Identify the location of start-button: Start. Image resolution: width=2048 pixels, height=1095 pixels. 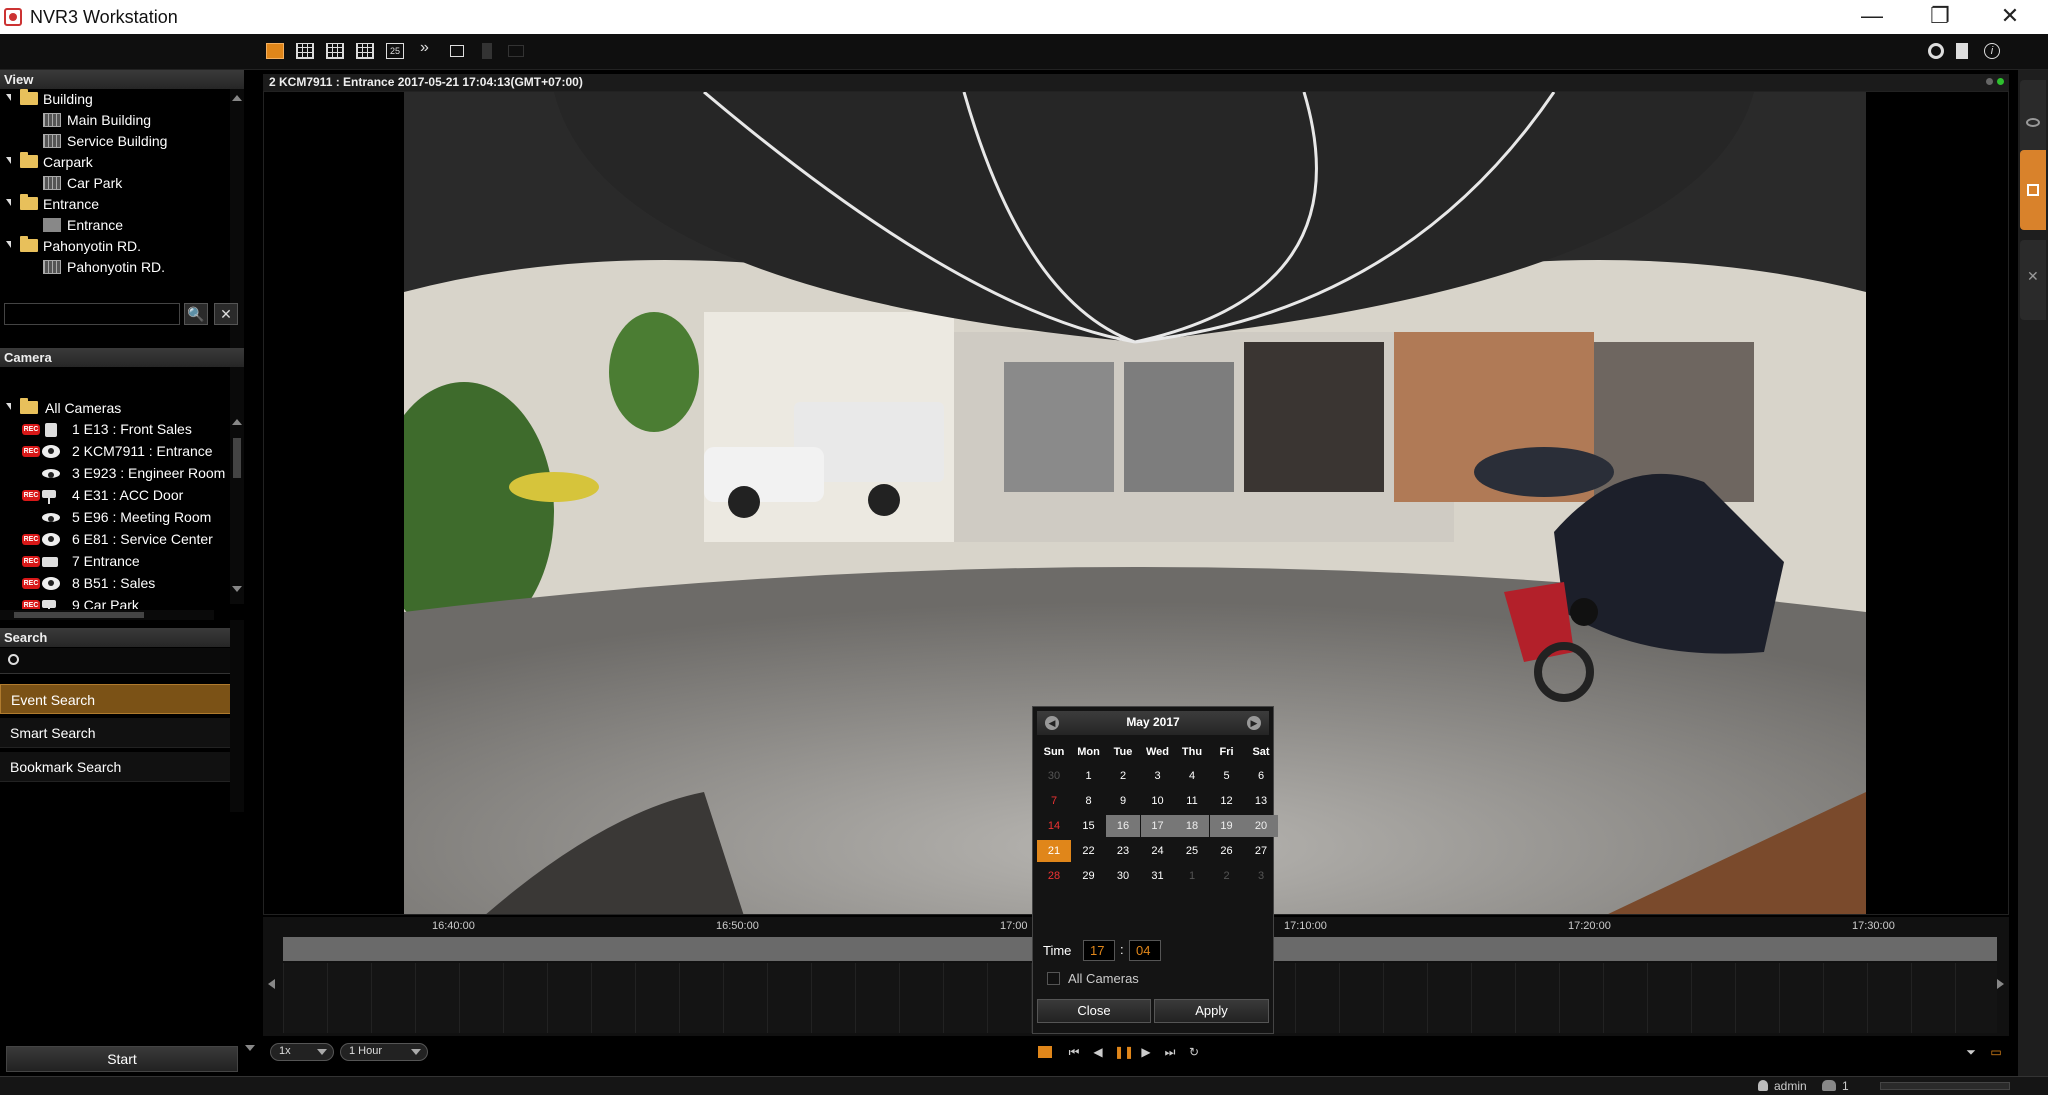
(122, 1059).